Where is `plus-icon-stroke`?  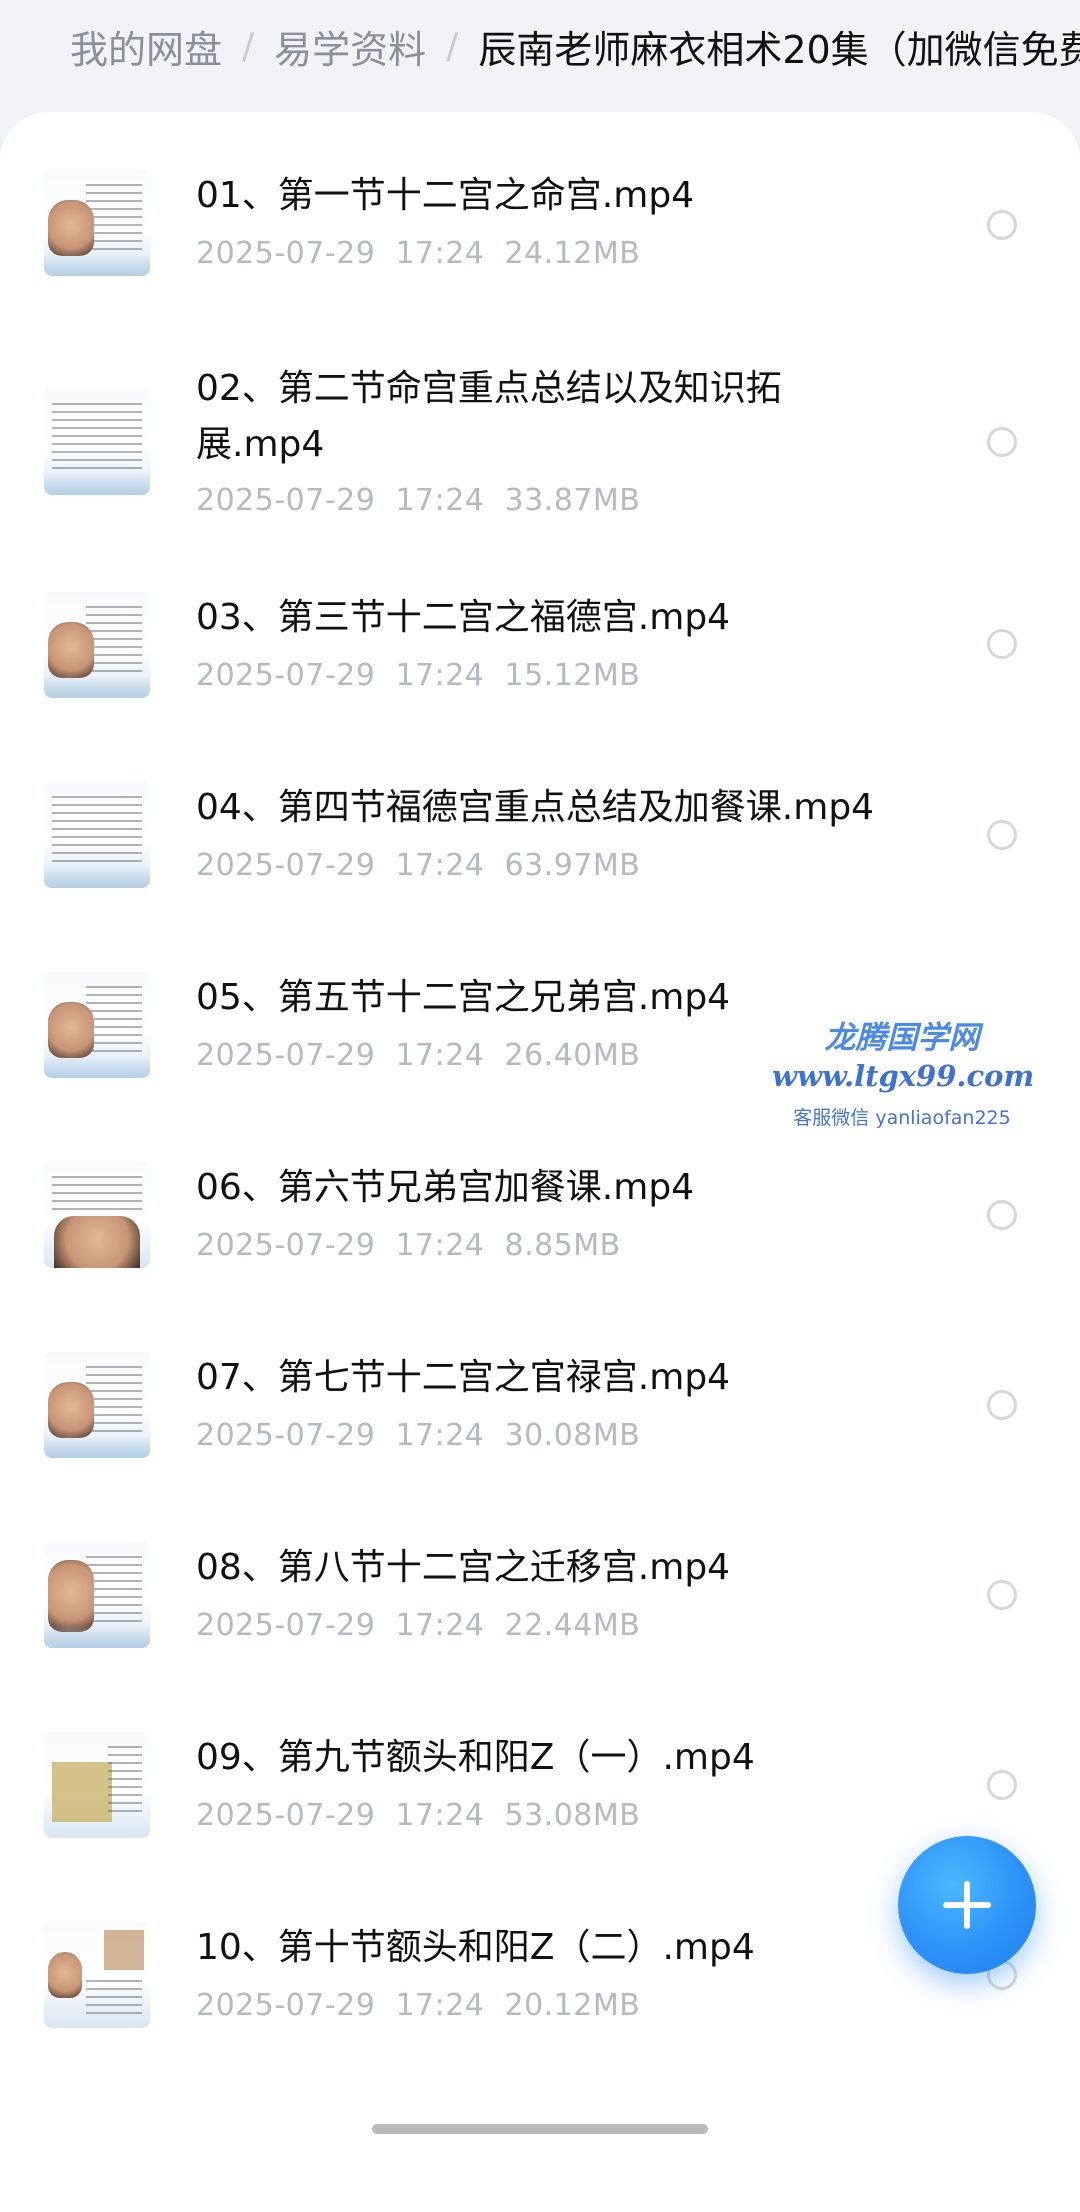 plus-icon-stroke is located at coordinates (967, 1905).